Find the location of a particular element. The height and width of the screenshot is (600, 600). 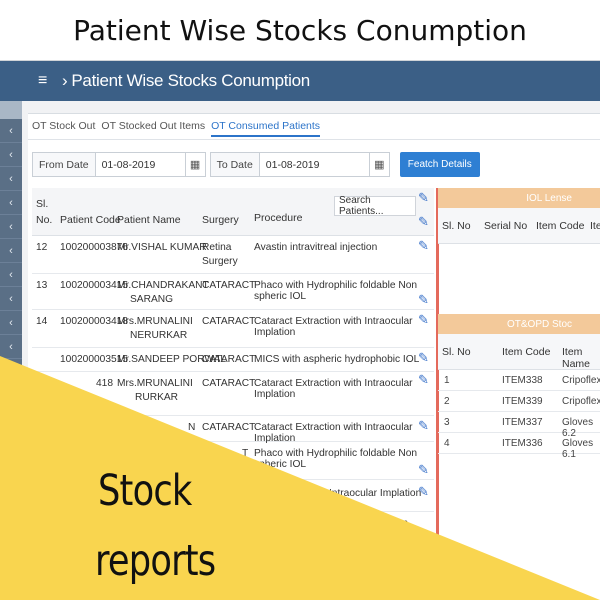

row-name-line2: SARANG is located at coordinates (152, 299).